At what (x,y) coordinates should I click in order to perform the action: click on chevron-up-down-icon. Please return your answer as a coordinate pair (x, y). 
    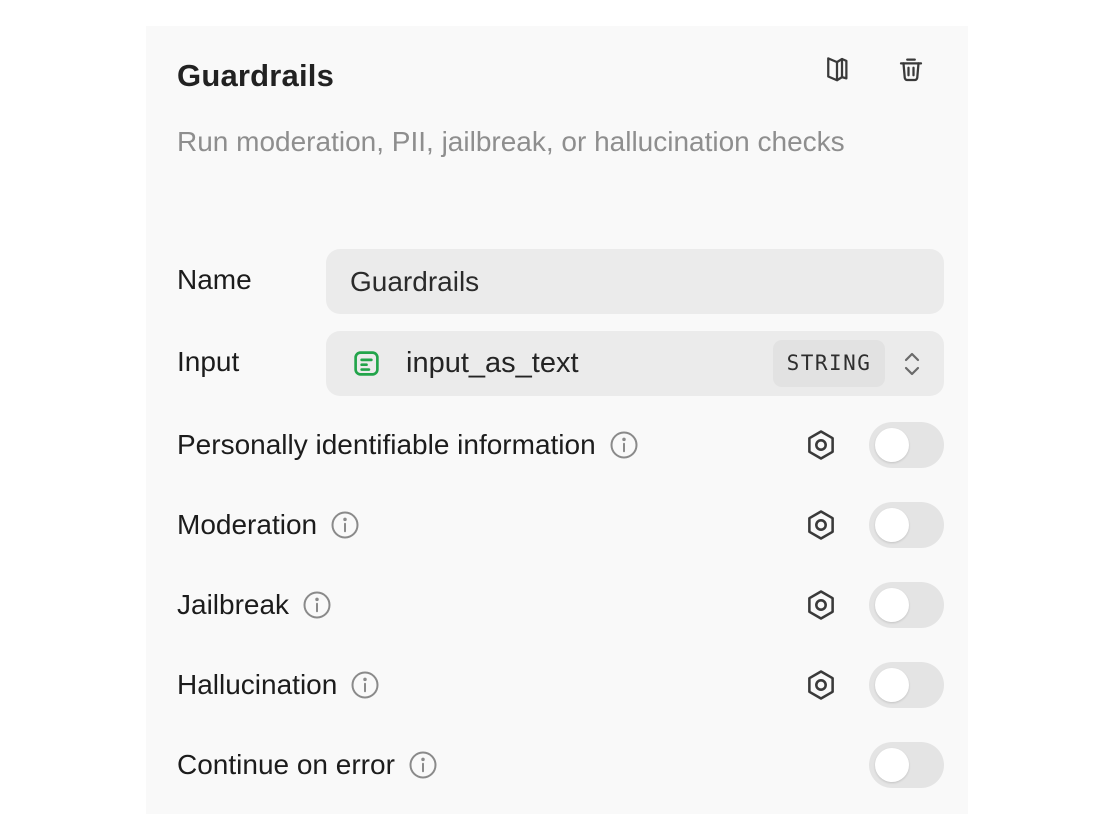
    Looking at the image, I should click on (912, 364).